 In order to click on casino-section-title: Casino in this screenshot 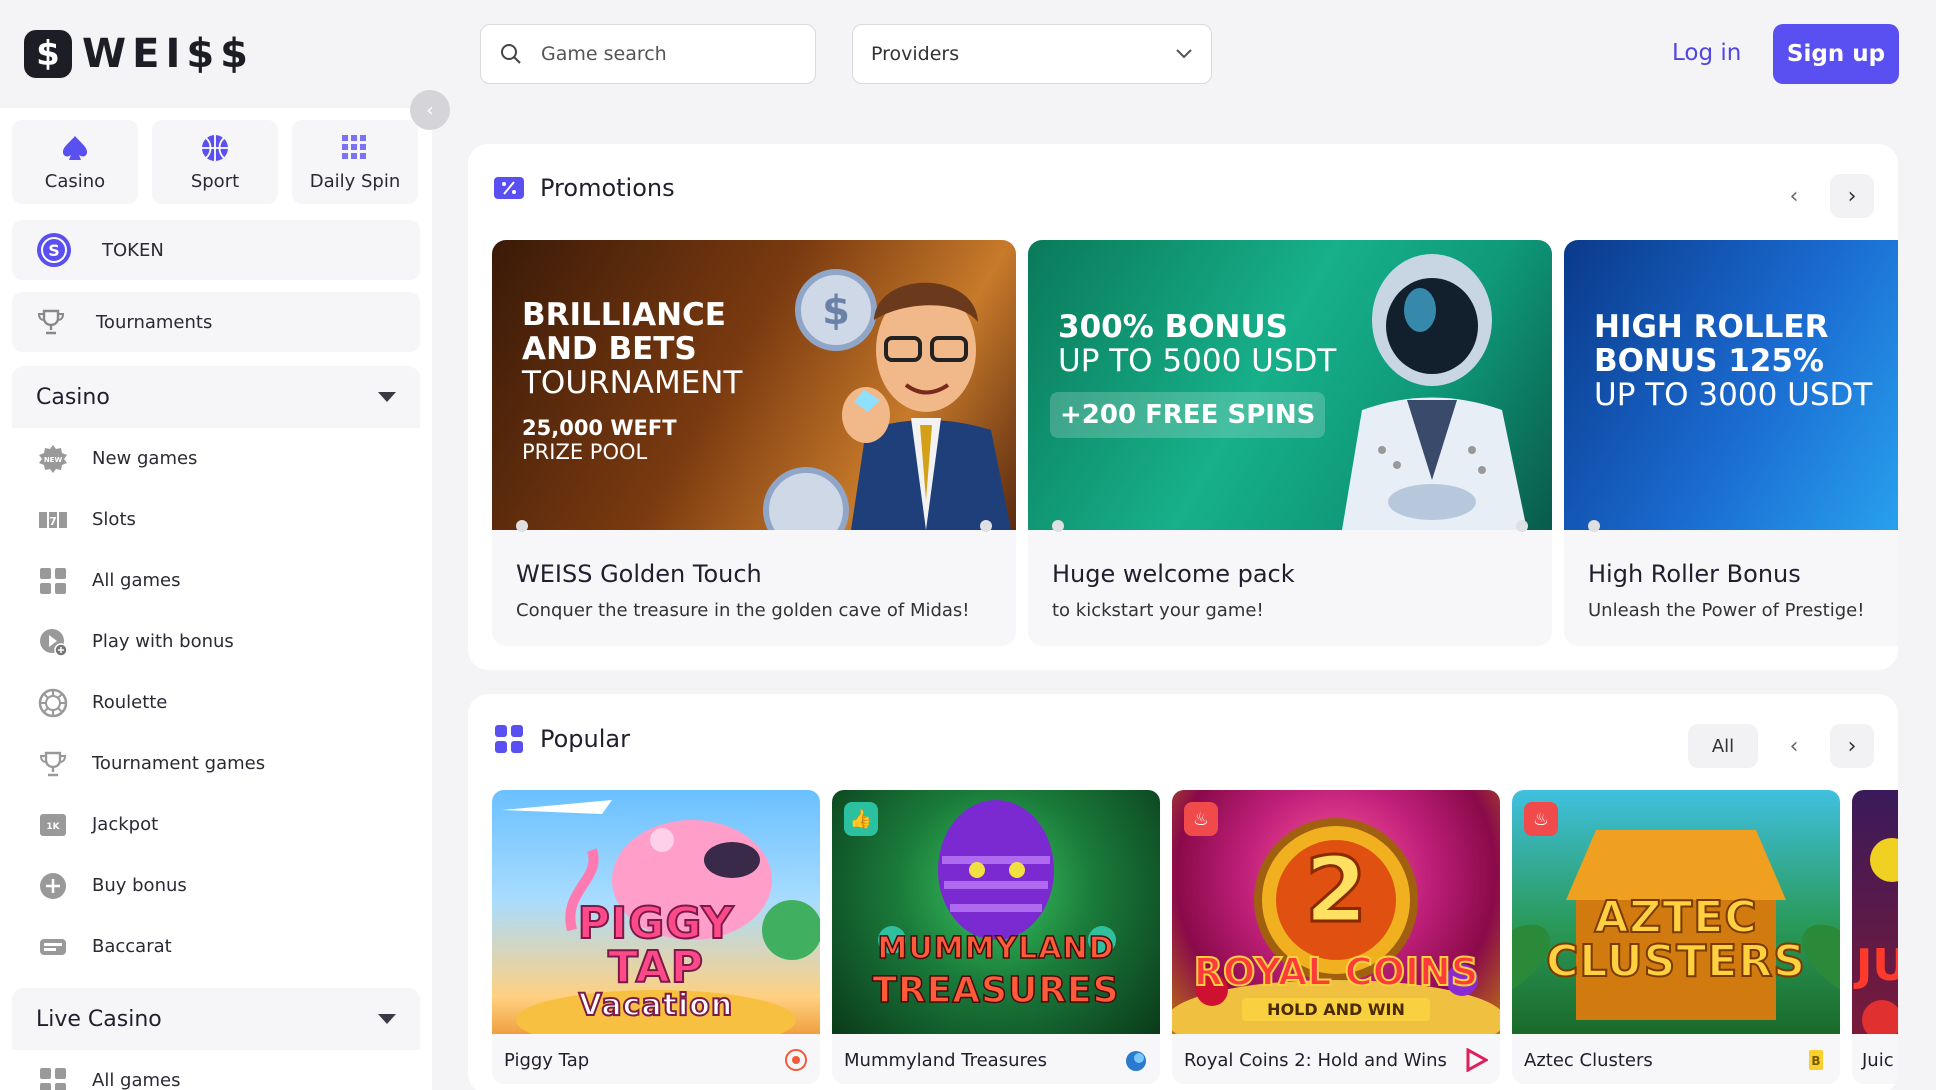, I will do `click(73, 397)`.